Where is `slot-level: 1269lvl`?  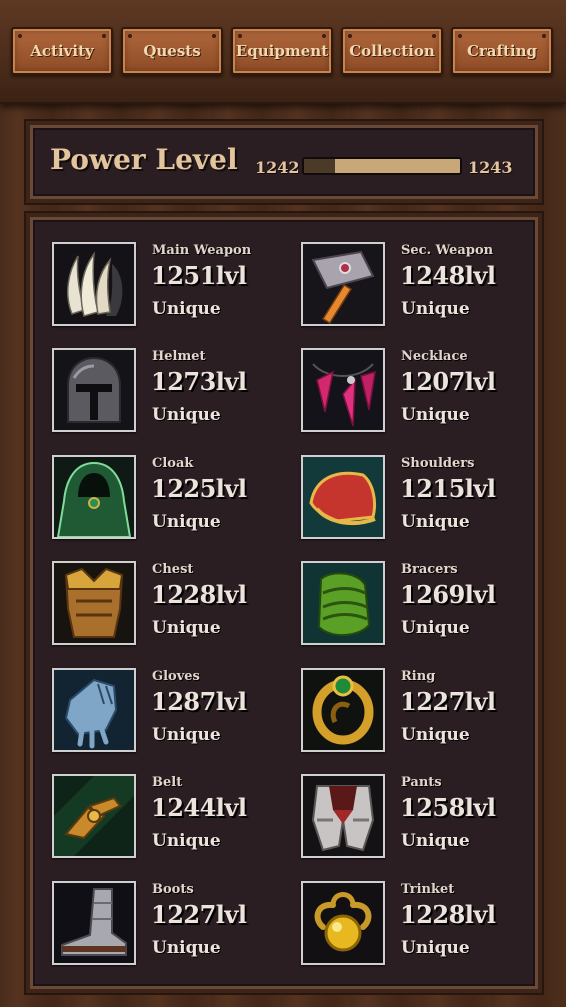
slot-level: 1269lvl is located at coordinates (448, 594).